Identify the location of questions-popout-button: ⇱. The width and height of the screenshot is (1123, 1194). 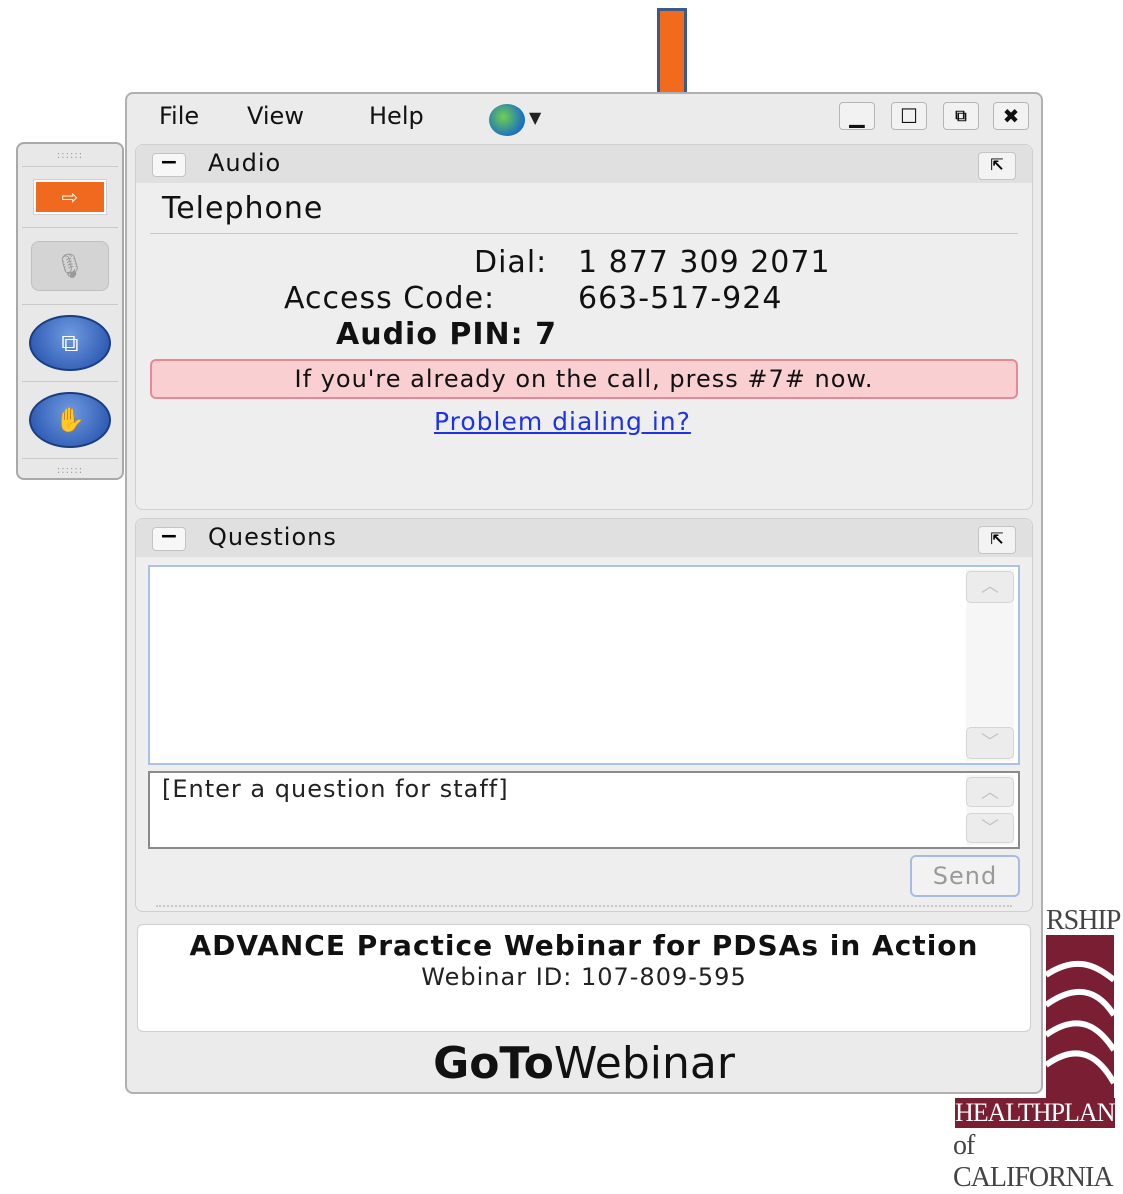
(997, 540).